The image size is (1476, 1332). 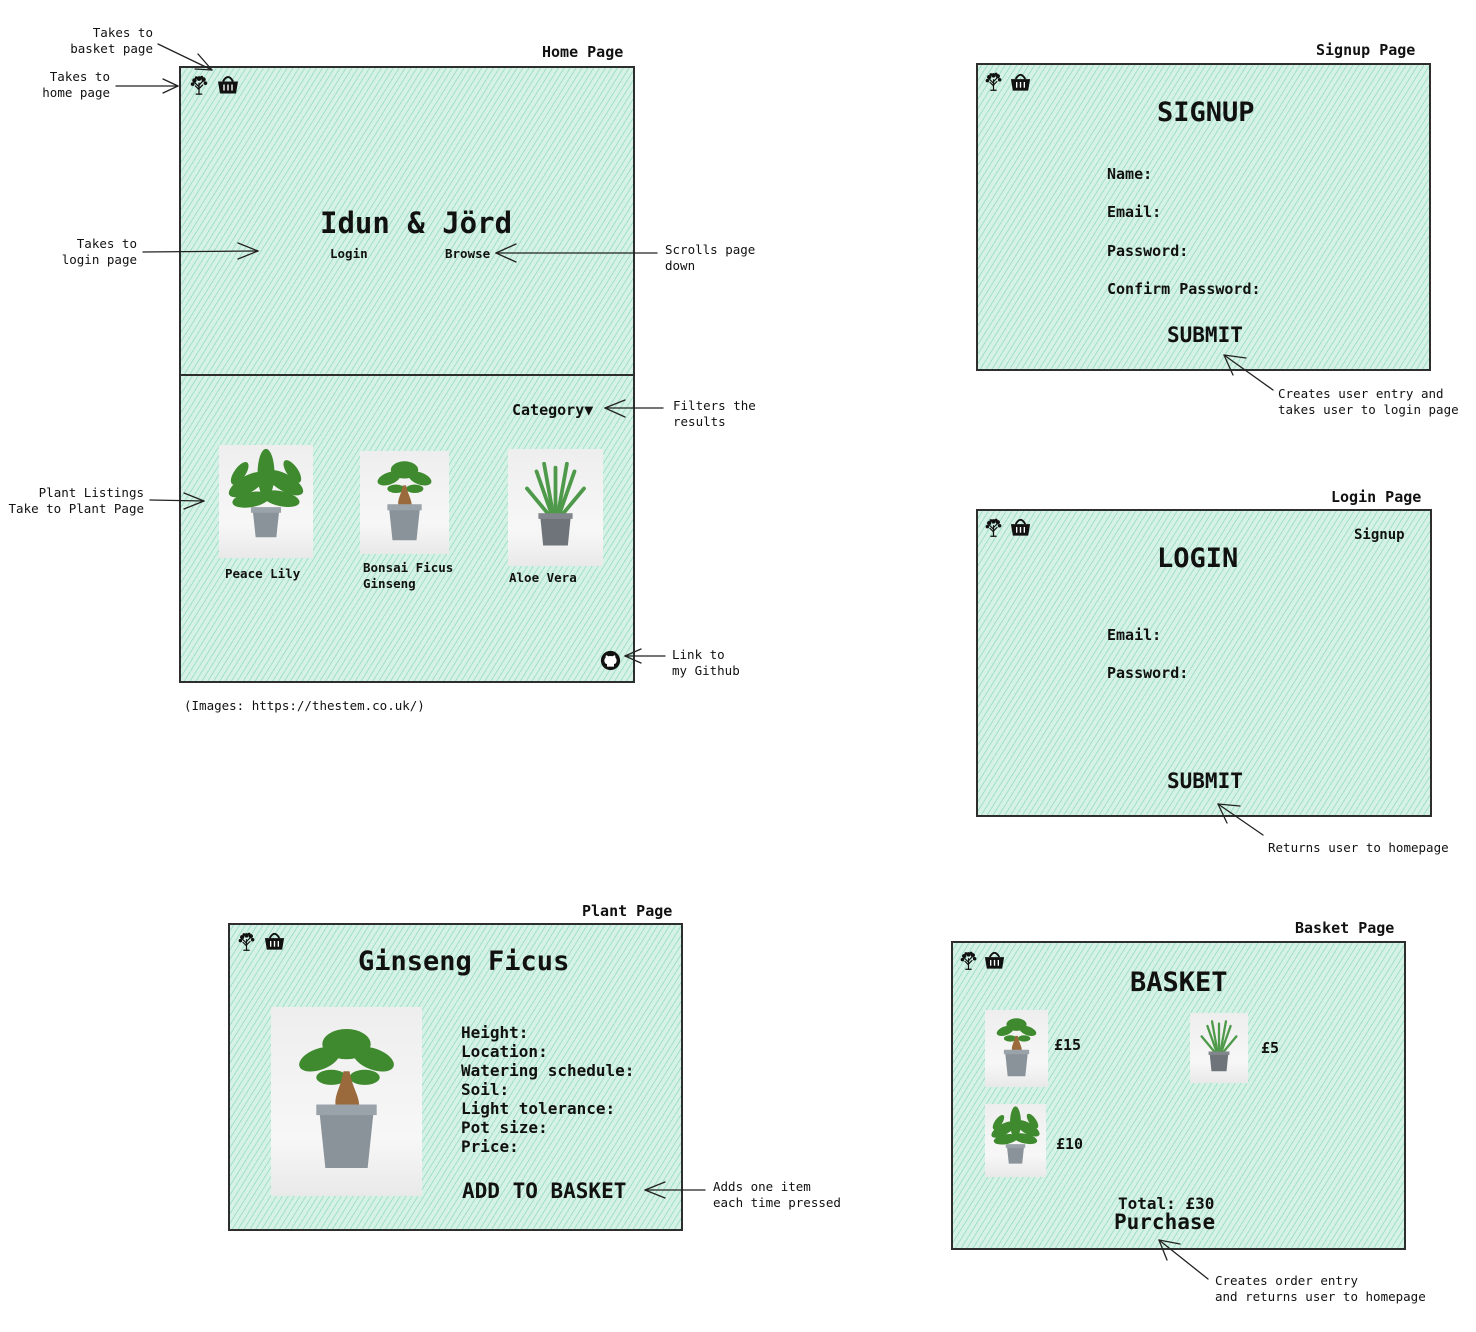 What do you see at coordinates (714, 413) in the screenshot?
I see `annotation-filter: Filters the results` at bounding box center [714, 413].